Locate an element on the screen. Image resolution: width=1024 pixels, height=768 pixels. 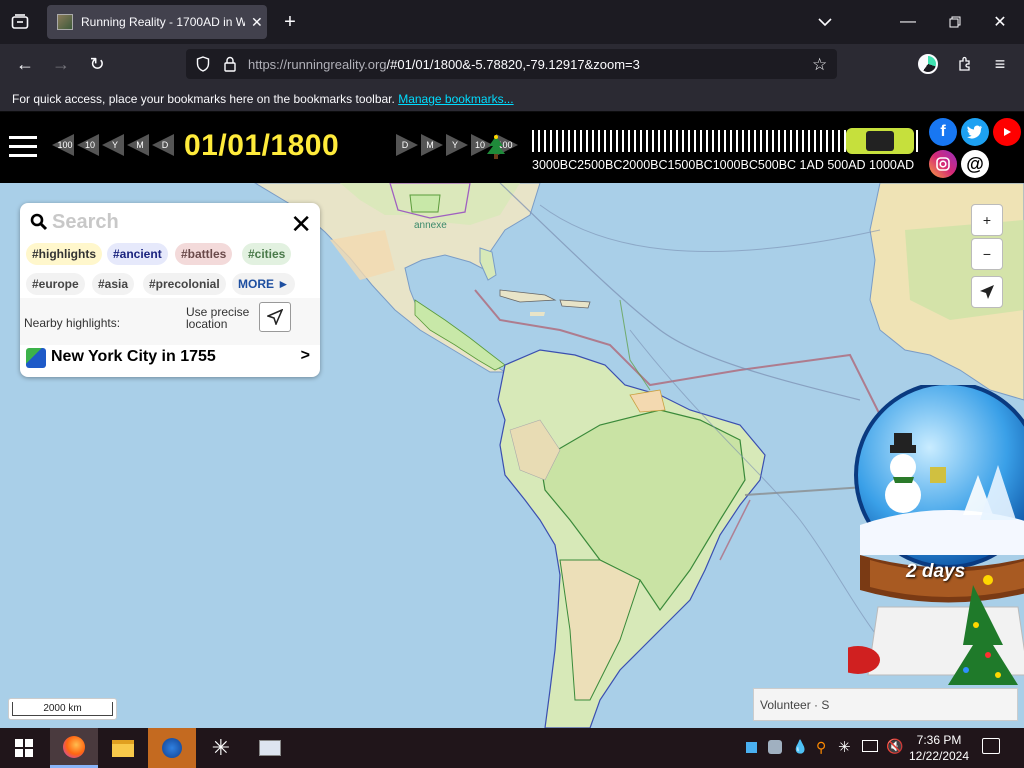
tray-snowflake-icon: ✳ is located at coordinates (844, 747).